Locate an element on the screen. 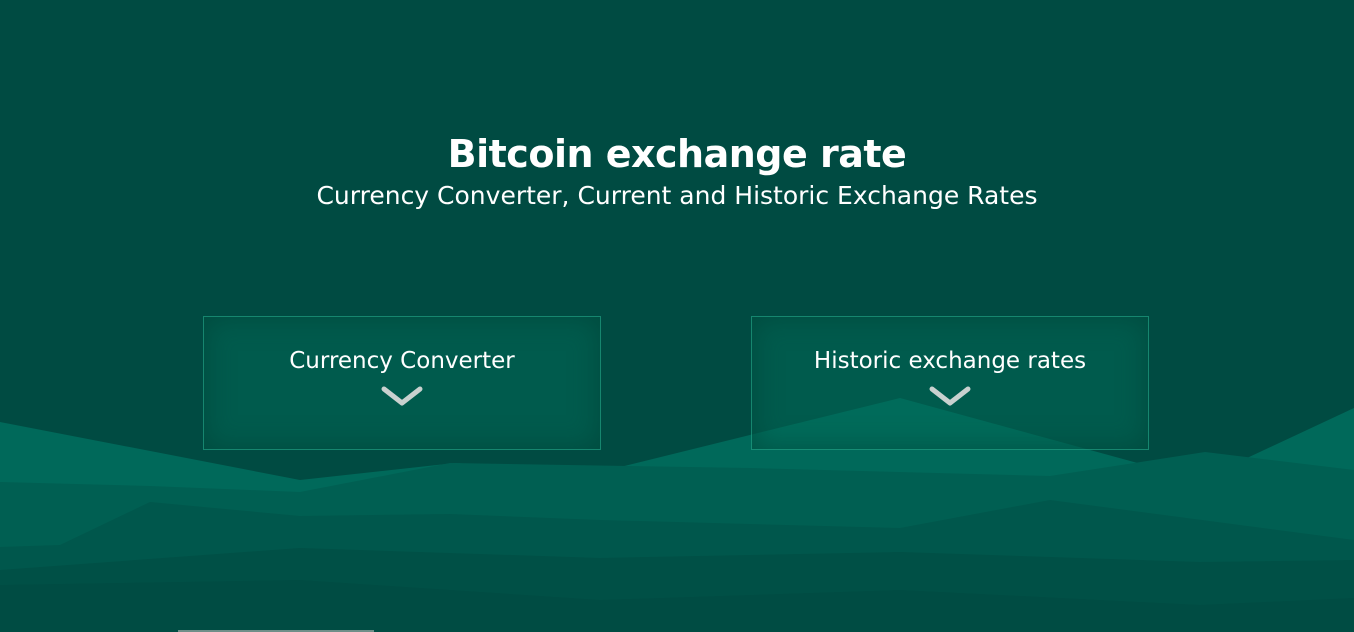  page-title: Bitcoin exchange rate is located at coordinates (677, 154).